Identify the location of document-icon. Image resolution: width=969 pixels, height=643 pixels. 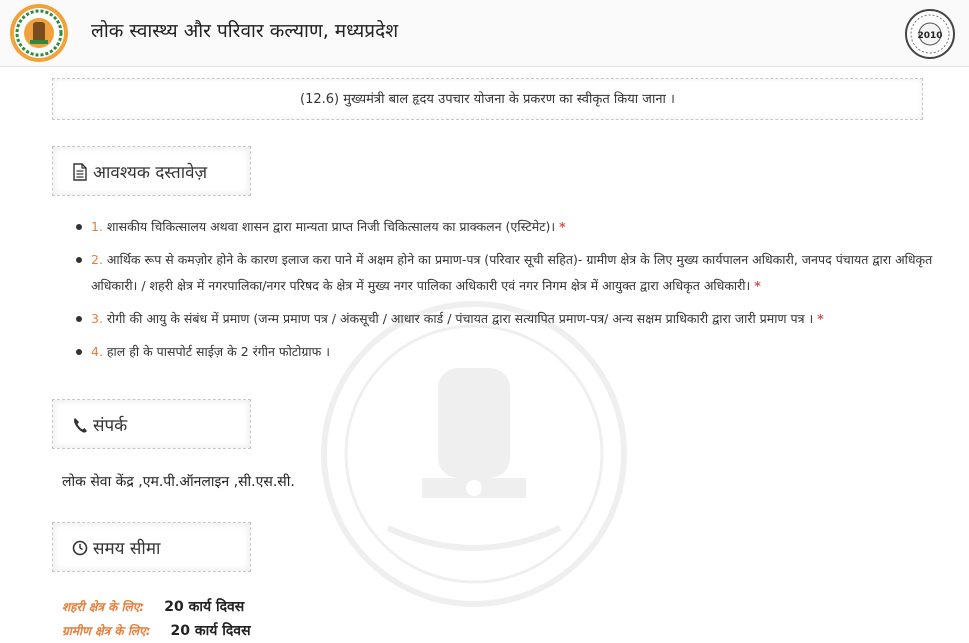
(80, 172).